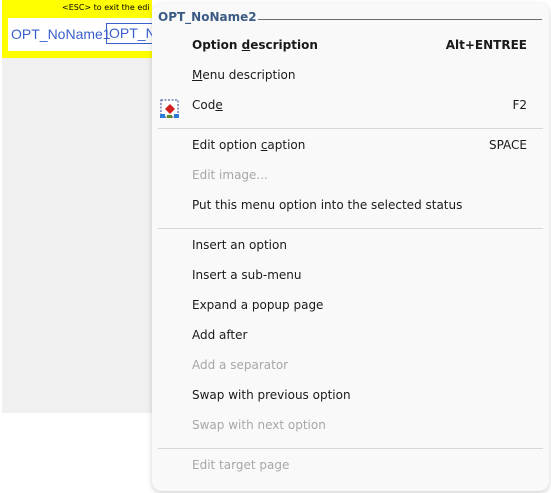  What do you see at coordinates (226, 145) in the screenshot?
I see `menu-item-label: Edit option` at bounding box center [226, 145].